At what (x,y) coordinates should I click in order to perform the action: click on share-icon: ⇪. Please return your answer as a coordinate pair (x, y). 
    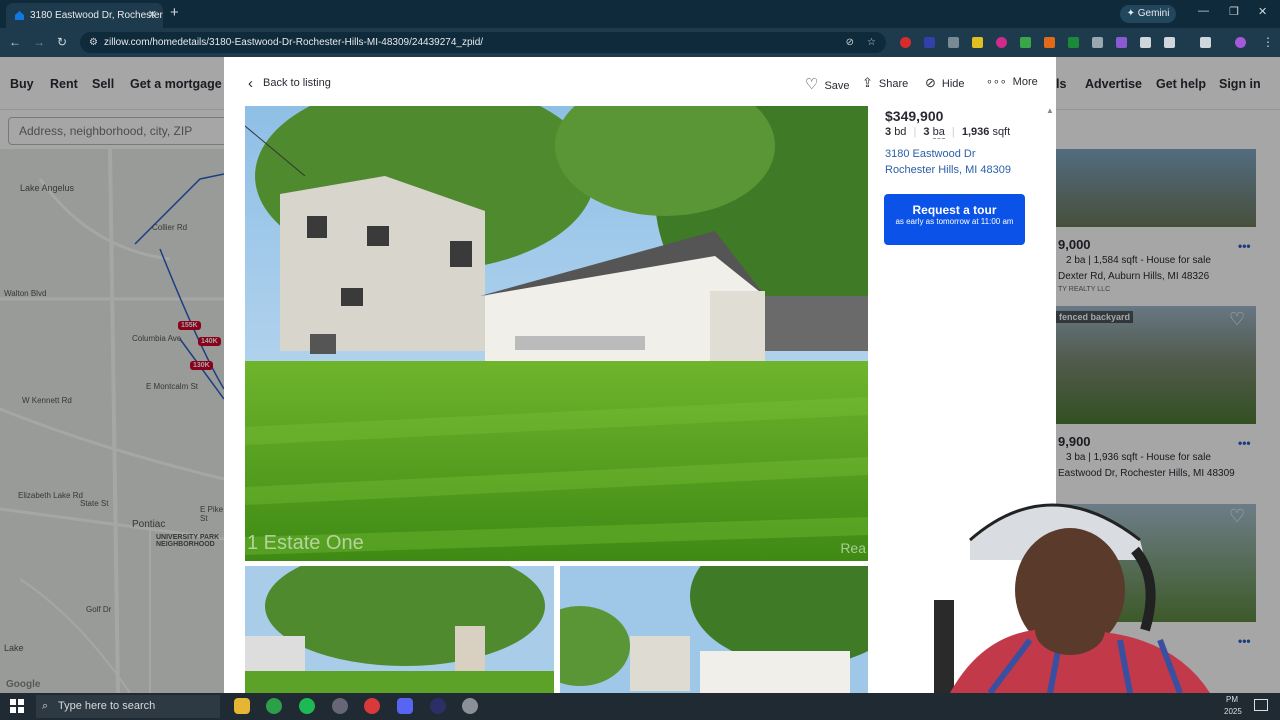
    Looking at the image, I should click on (867, 82).